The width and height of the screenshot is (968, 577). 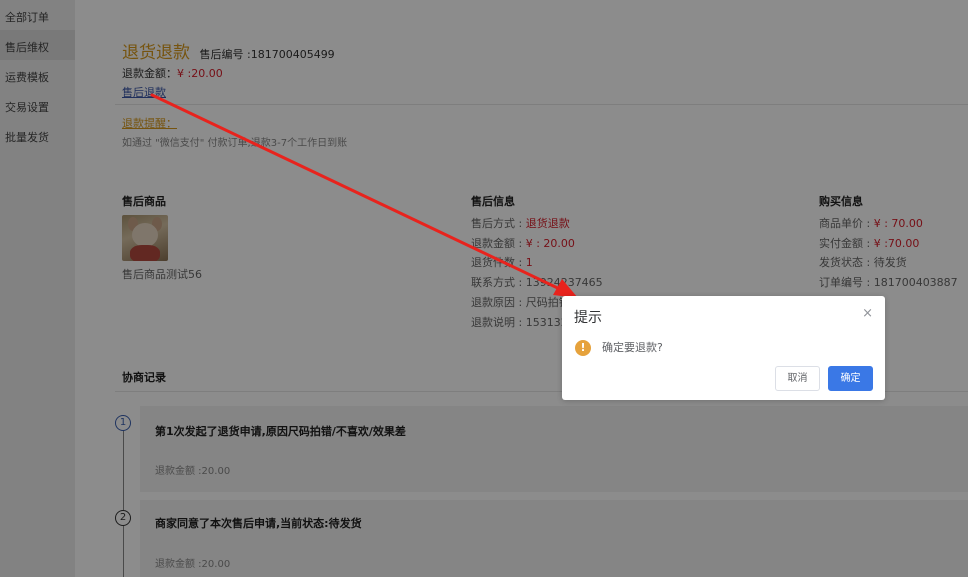 I want to click on dialog-message: 确定要退款?, so click(x=632, y=347).